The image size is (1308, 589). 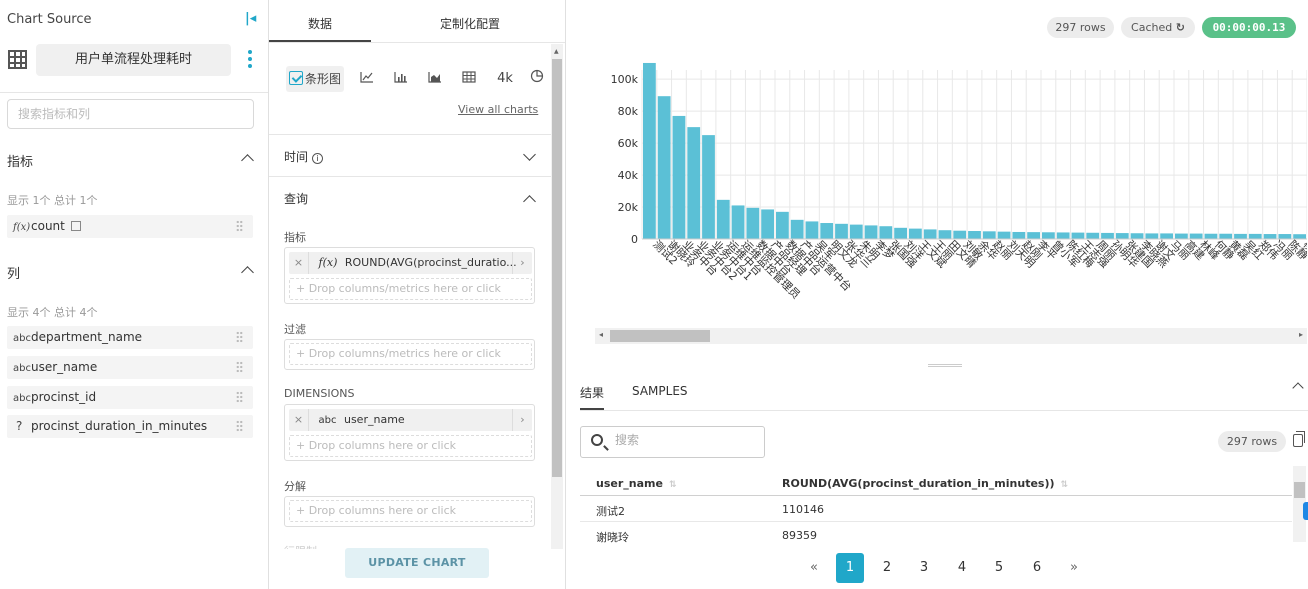 I want to click on results-search, so click(x=672, y=442).